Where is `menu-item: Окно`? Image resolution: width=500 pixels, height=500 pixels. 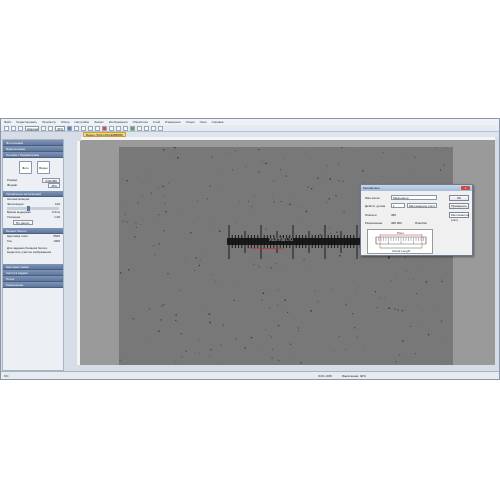 menu-item: Окно is located at coordinates (203, 122).